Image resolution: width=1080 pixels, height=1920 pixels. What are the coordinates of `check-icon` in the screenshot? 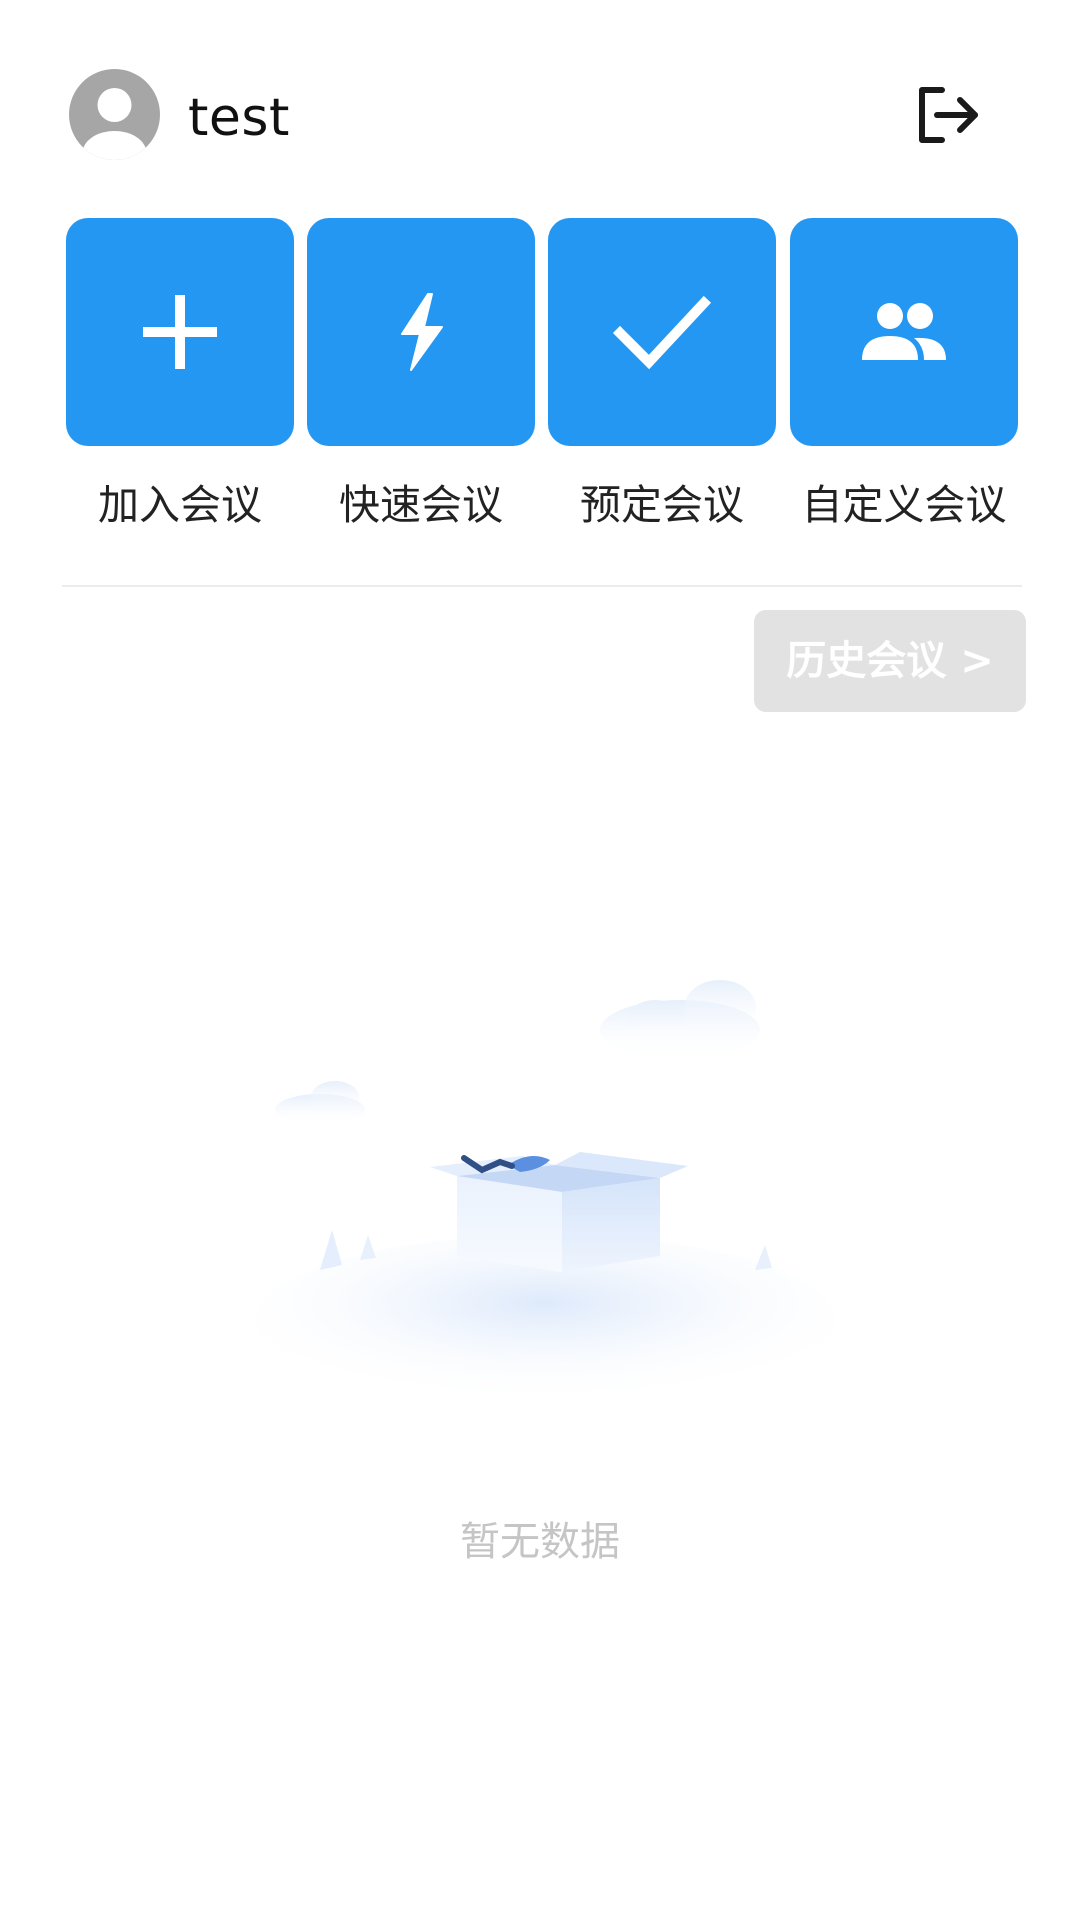 It's located at (662, 332).